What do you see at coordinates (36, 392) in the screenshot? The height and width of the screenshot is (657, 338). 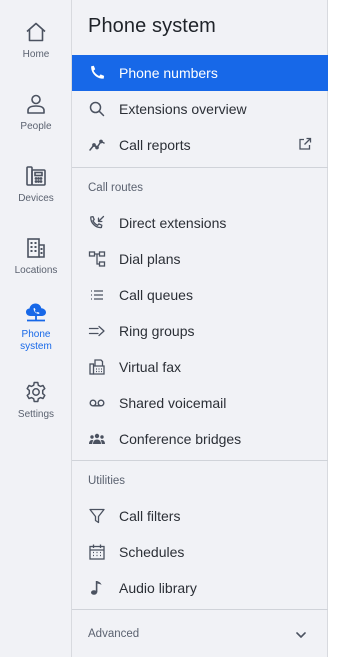 I see `gear-icon` at bounding box center [36, 392].